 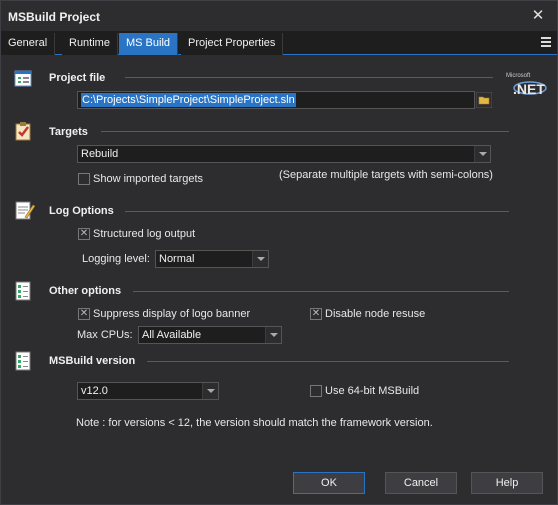 I want to click on msbuild-version-select: v12.0, so click(x=148, y=391).